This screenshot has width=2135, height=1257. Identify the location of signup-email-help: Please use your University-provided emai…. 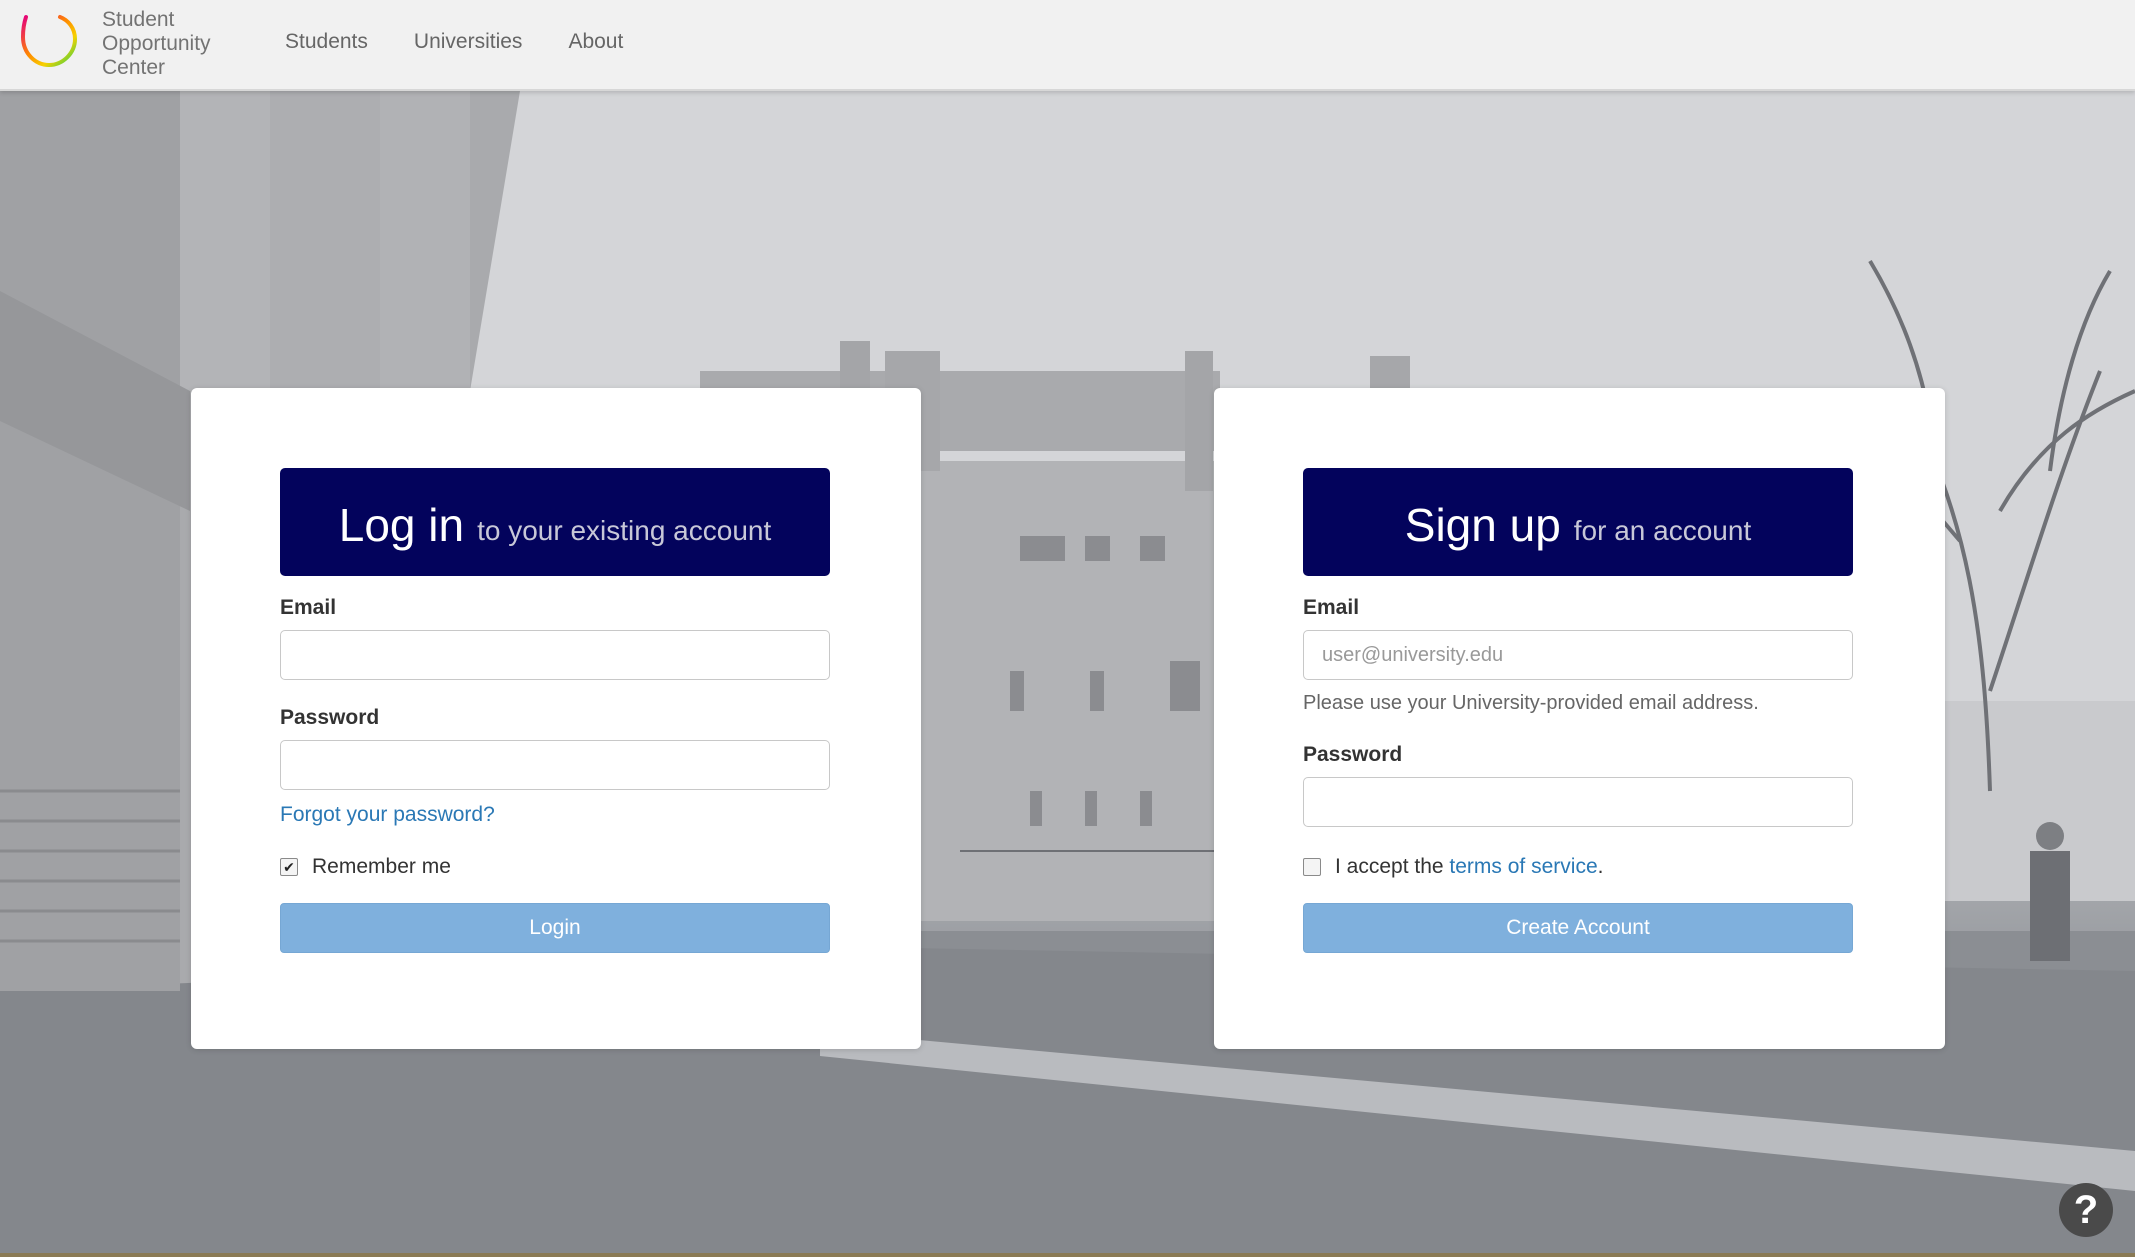
(1531, 703).